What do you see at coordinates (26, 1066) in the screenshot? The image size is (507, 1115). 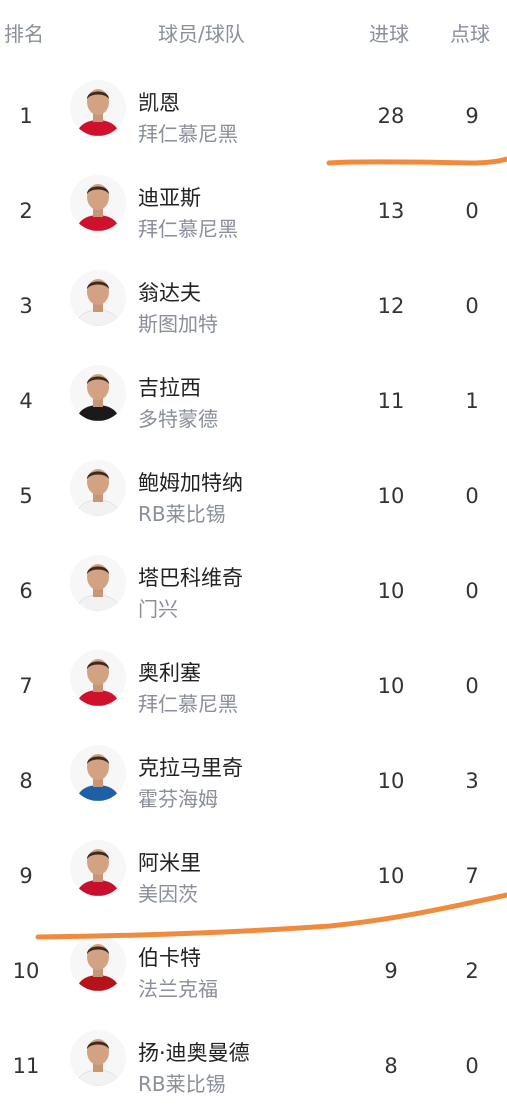 I see `rank-number: 11` at bounding box center [26, 1066].